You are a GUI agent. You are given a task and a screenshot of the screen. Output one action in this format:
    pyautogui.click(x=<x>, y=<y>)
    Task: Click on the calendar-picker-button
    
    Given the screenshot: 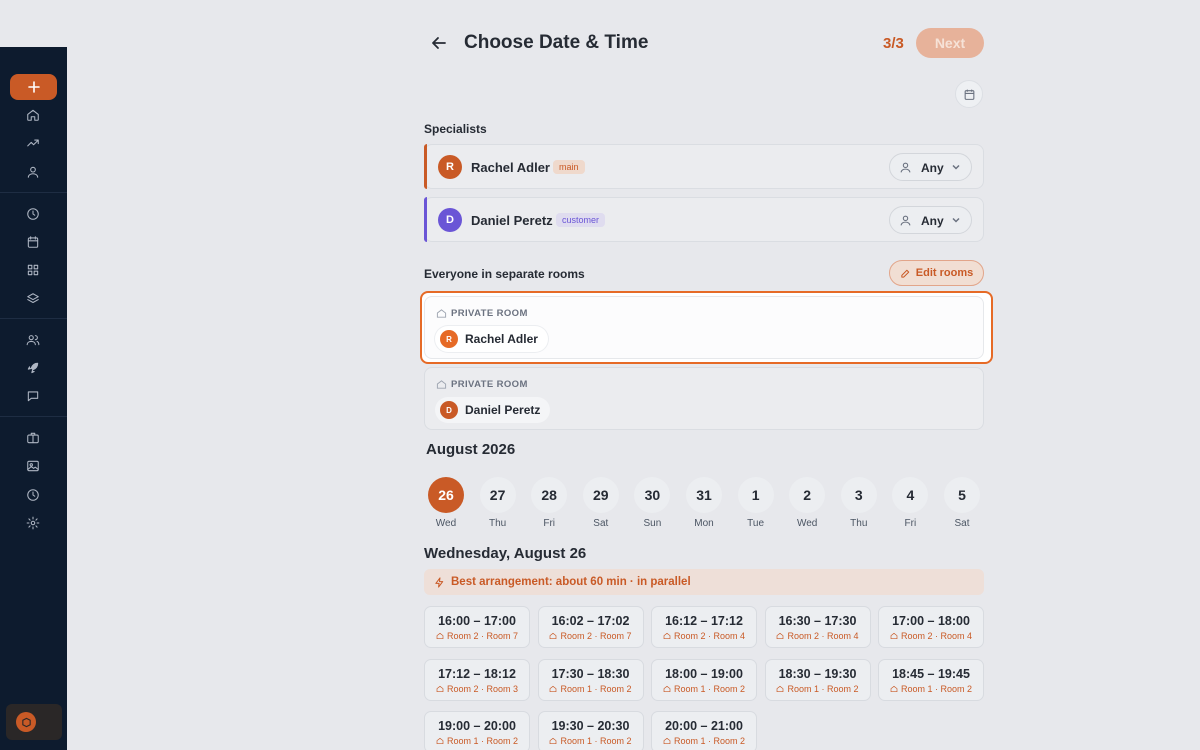 What is the action you would take?
    pyautogui.click(x=969, y=94)
    